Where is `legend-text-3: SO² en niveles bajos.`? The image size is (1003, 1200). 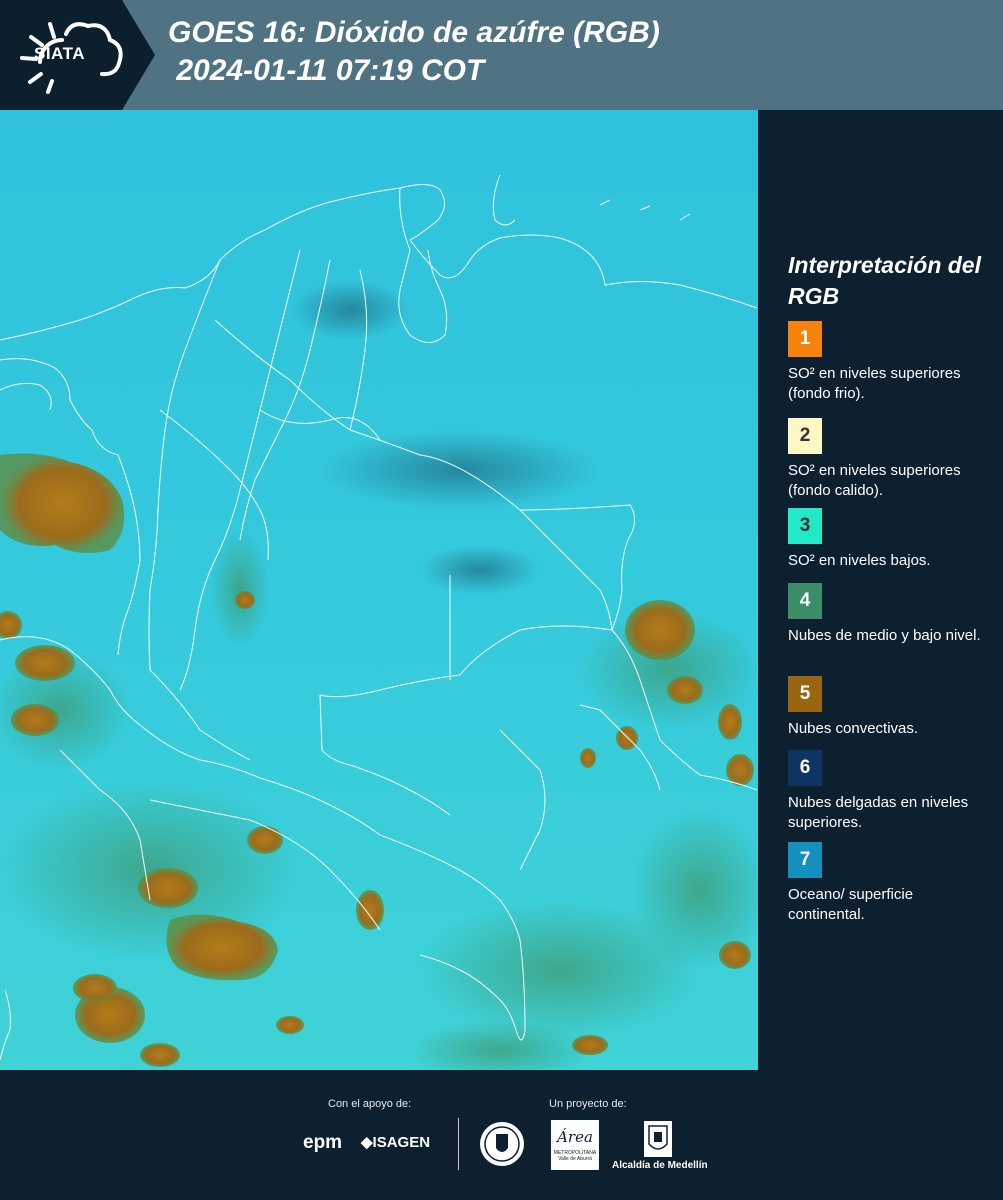 legend-text-3: SO² en niveles bajos. is located at coordinates (859, 560).